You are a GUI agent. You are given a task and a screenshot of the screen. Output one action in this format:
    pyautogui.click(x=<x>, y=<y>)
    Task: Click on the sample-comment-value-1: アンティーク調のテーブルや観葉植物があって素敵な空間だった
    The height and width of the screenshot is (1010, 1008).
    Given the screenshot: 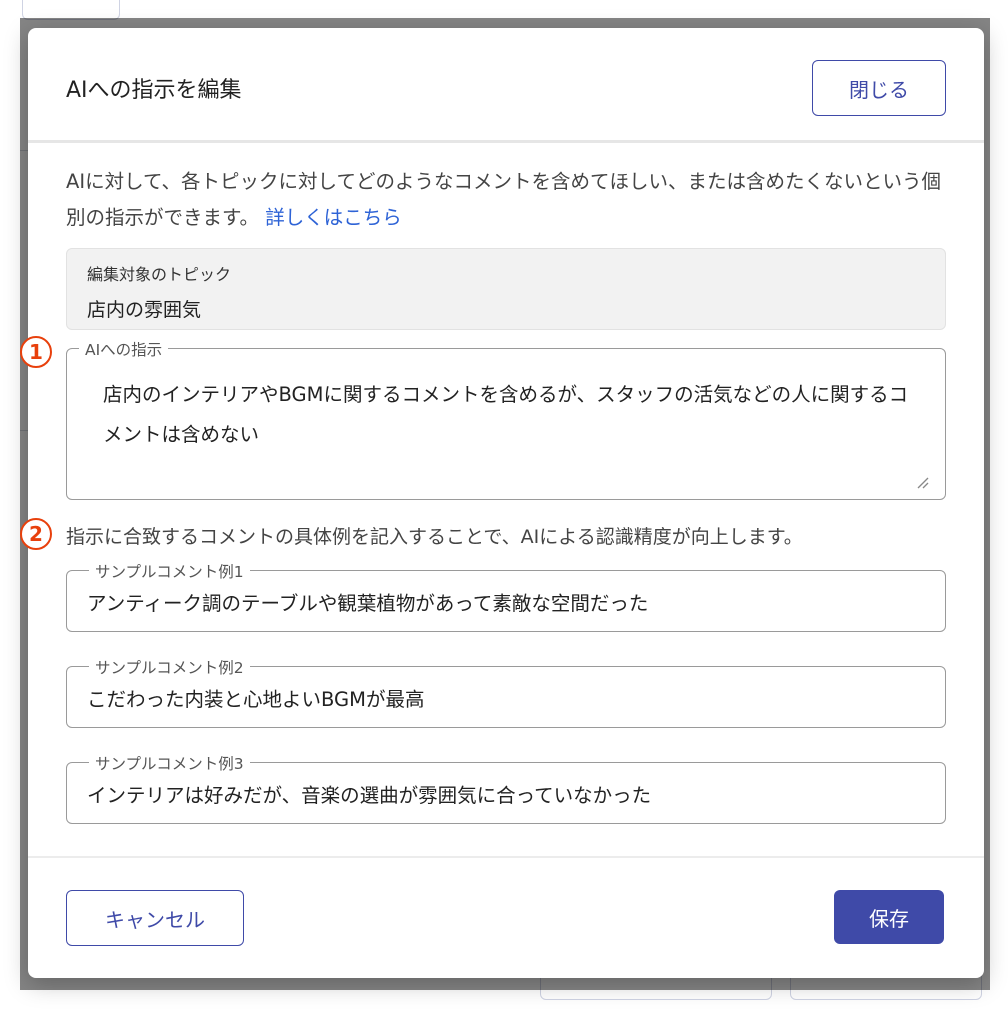 What is the action you would take?
    pyautogui.click(x=368, y=603)
    